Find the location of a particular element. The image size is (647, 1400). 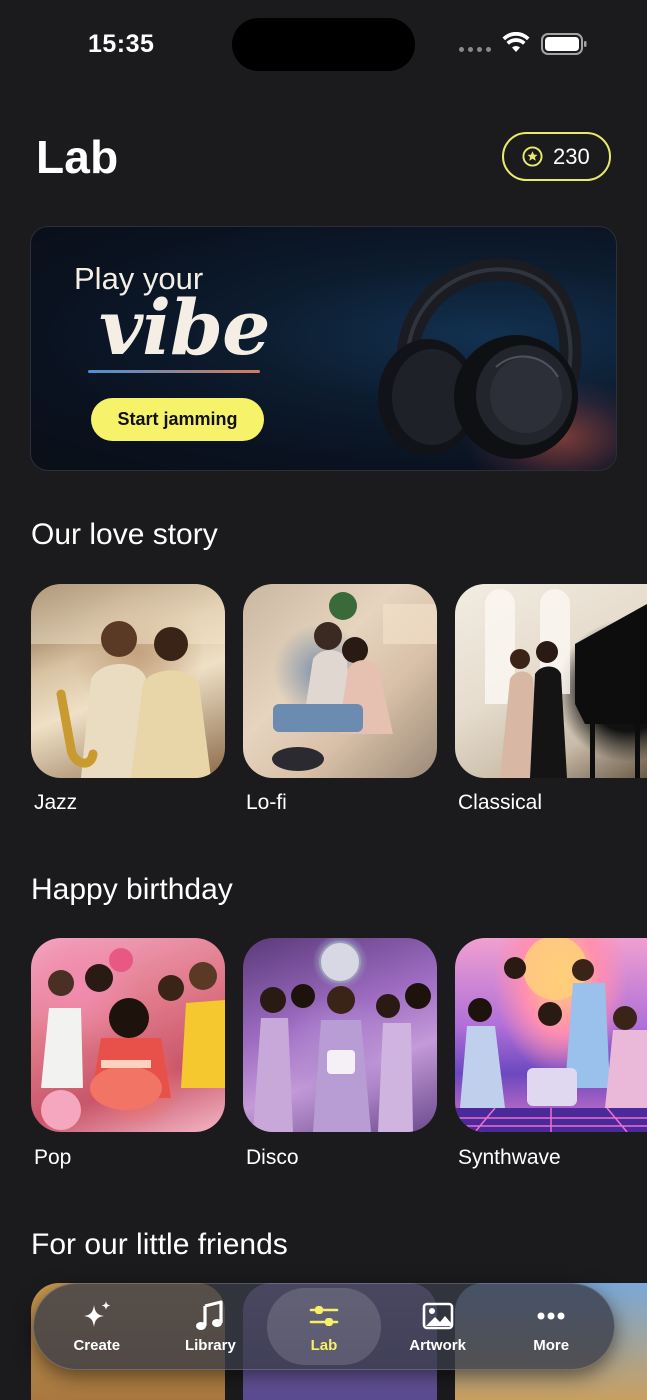

banner-underline is located at coordinates (174, 371).